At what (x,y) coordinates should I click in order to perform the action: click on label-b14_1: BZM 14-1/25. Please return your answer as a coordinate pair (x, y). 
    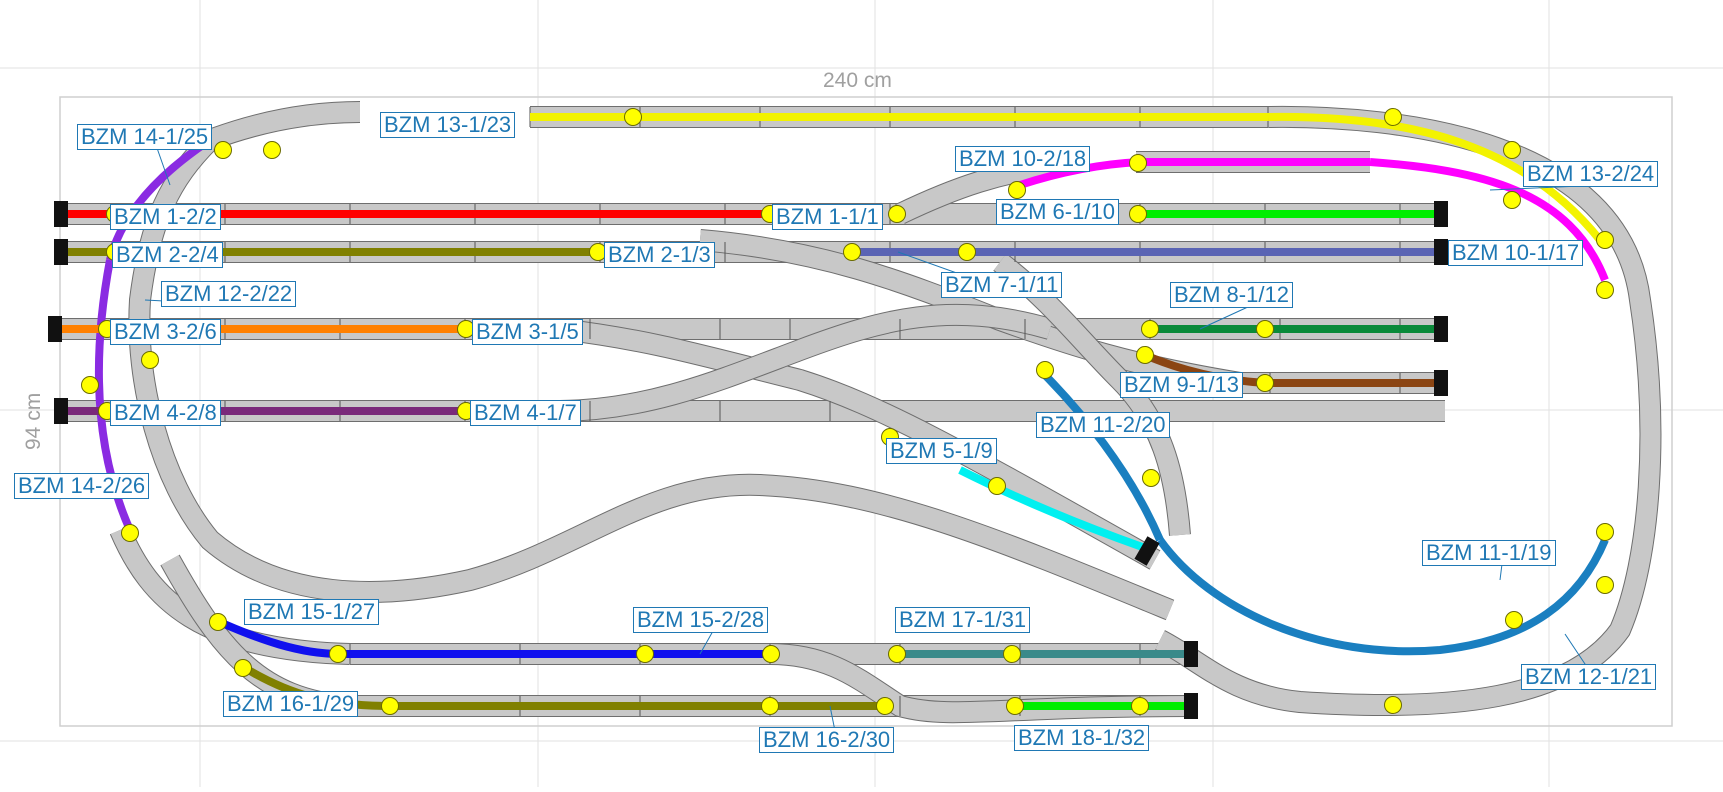
    Looking at the image, I should click on (145, 137).